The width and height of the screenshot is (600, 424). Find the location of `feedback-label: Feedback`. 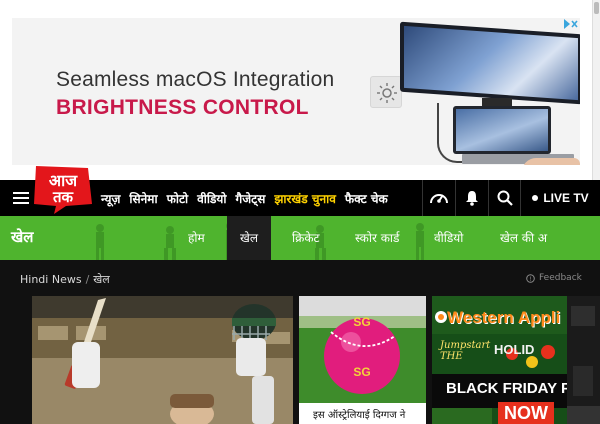

feedback-label: Feedback is located at coordinates (560, 278).